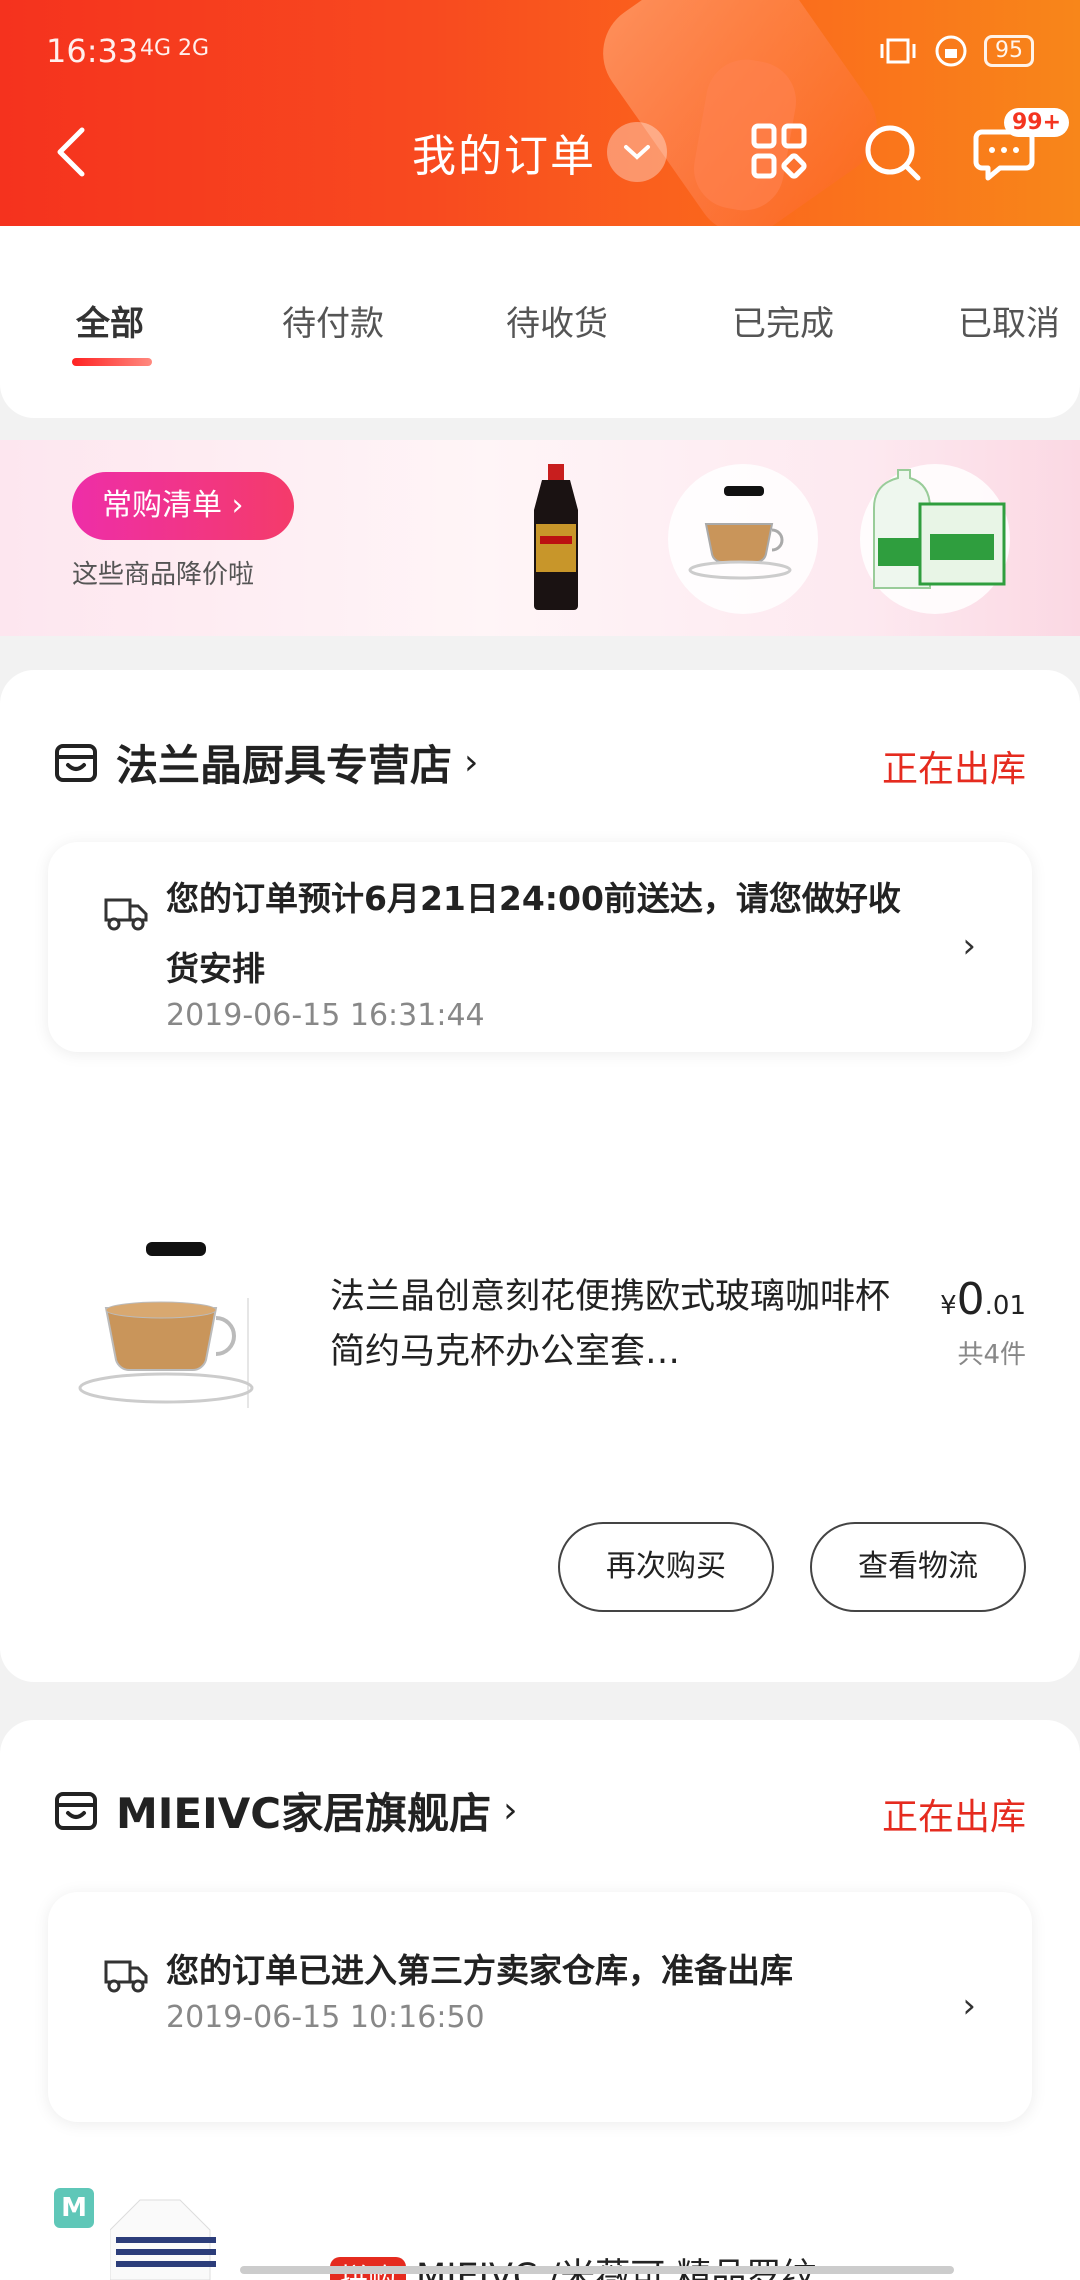 The image size is (1080, 2280). I want to click on title-dropdown-button, so click(637, 152).